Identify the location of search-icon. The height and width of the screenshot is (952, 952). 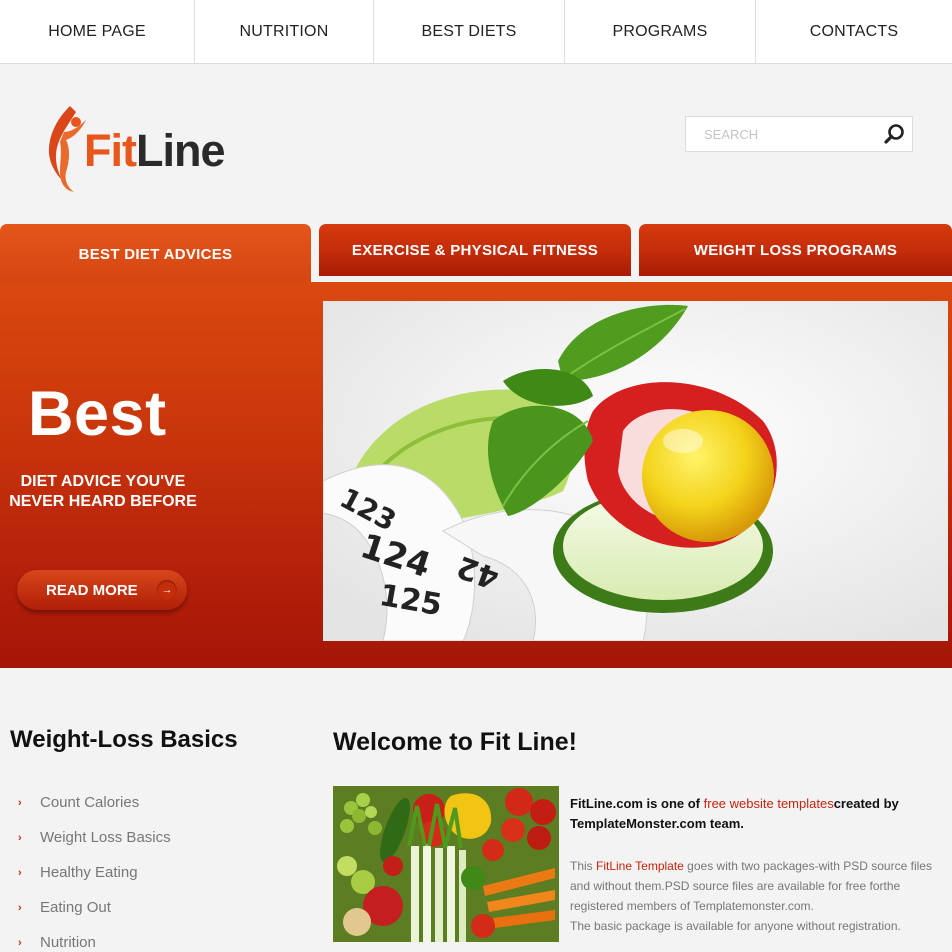
(894, 134).